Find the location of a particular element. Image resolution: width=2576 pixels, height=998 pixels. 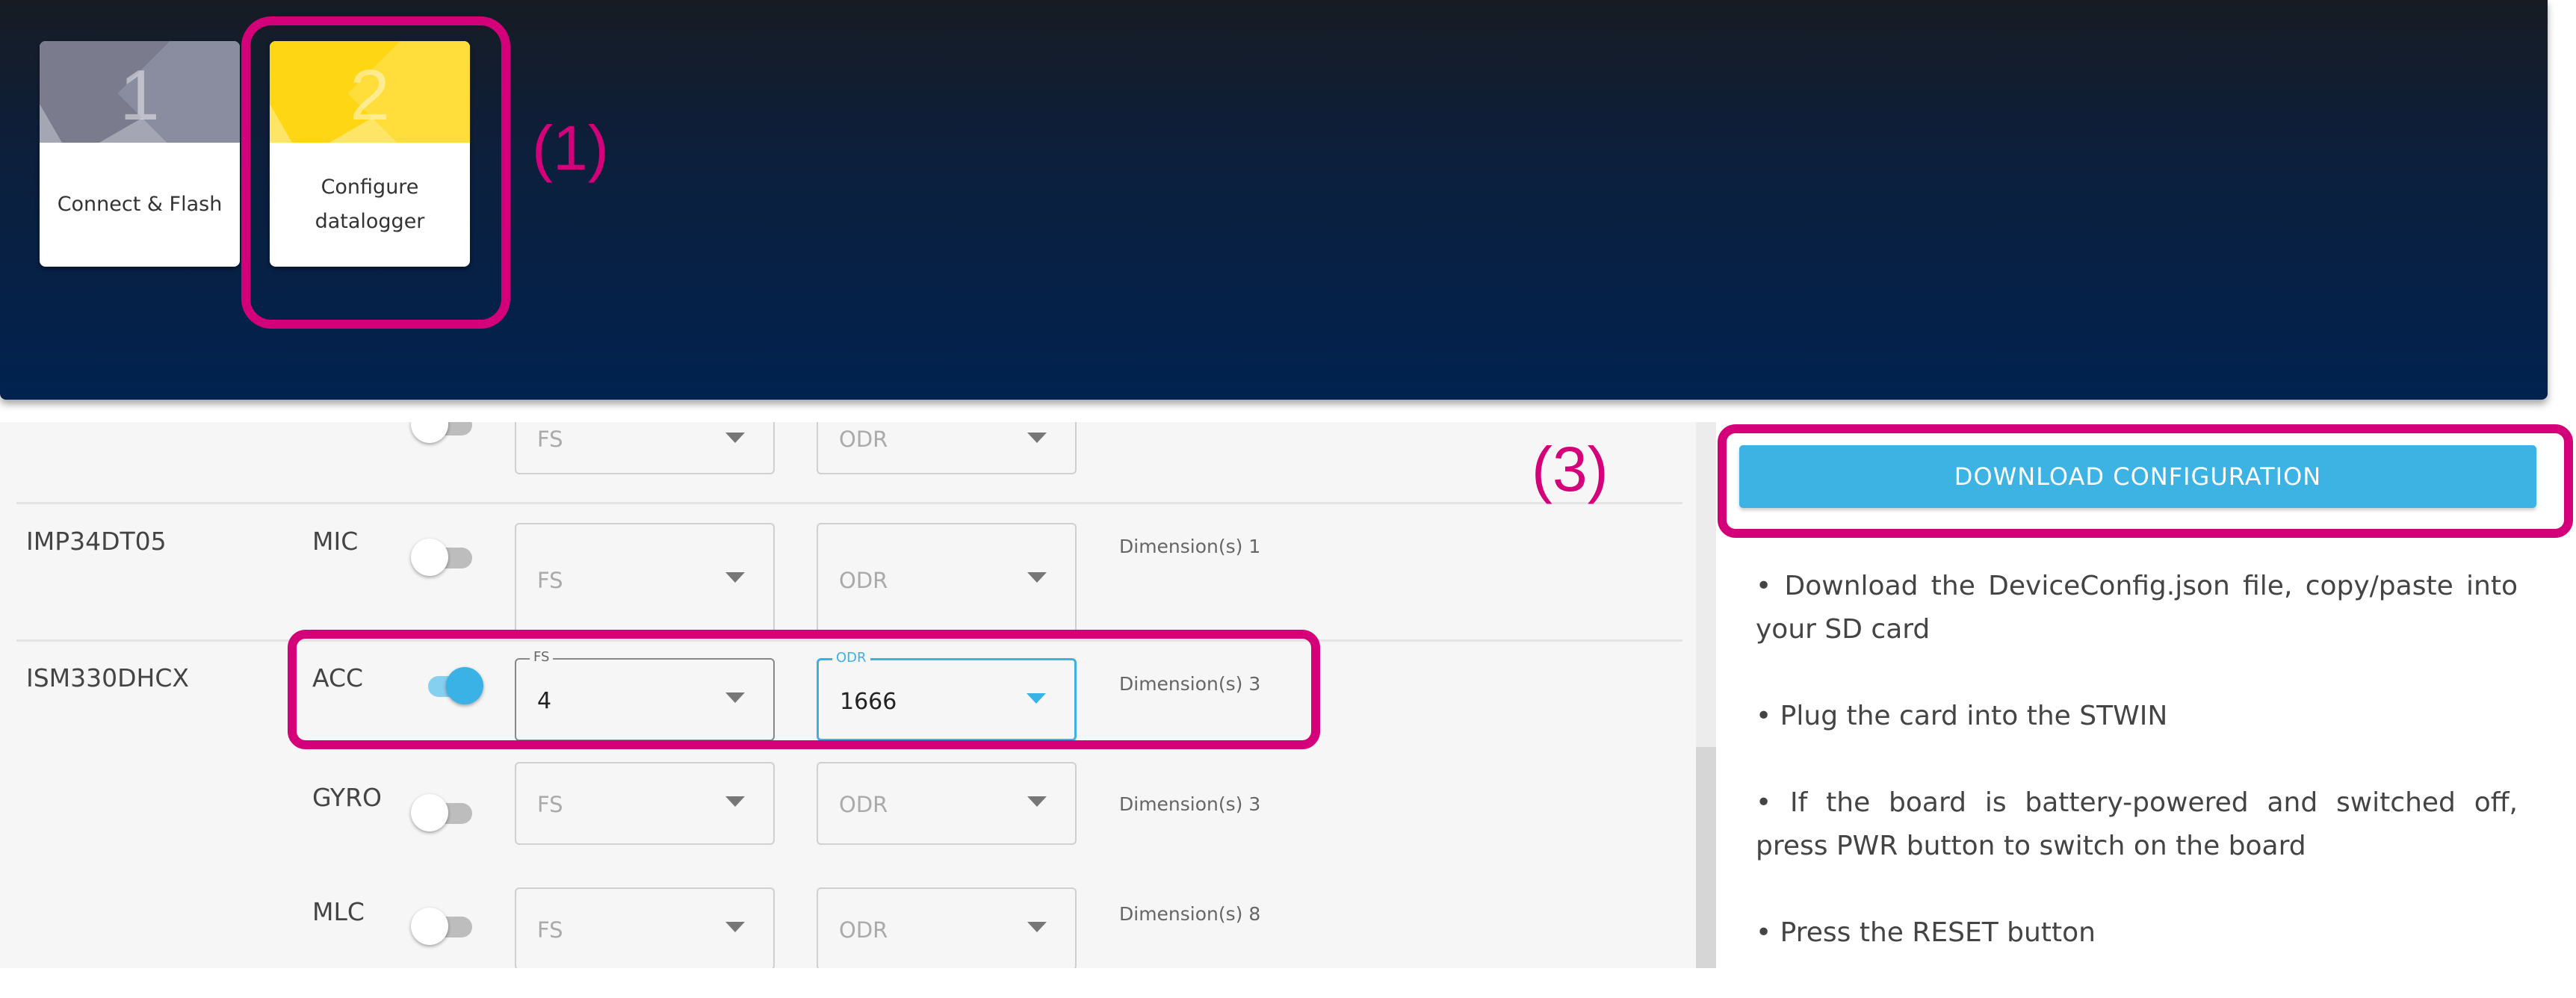

component-name: GYRO is located at coordinates (347, 797).